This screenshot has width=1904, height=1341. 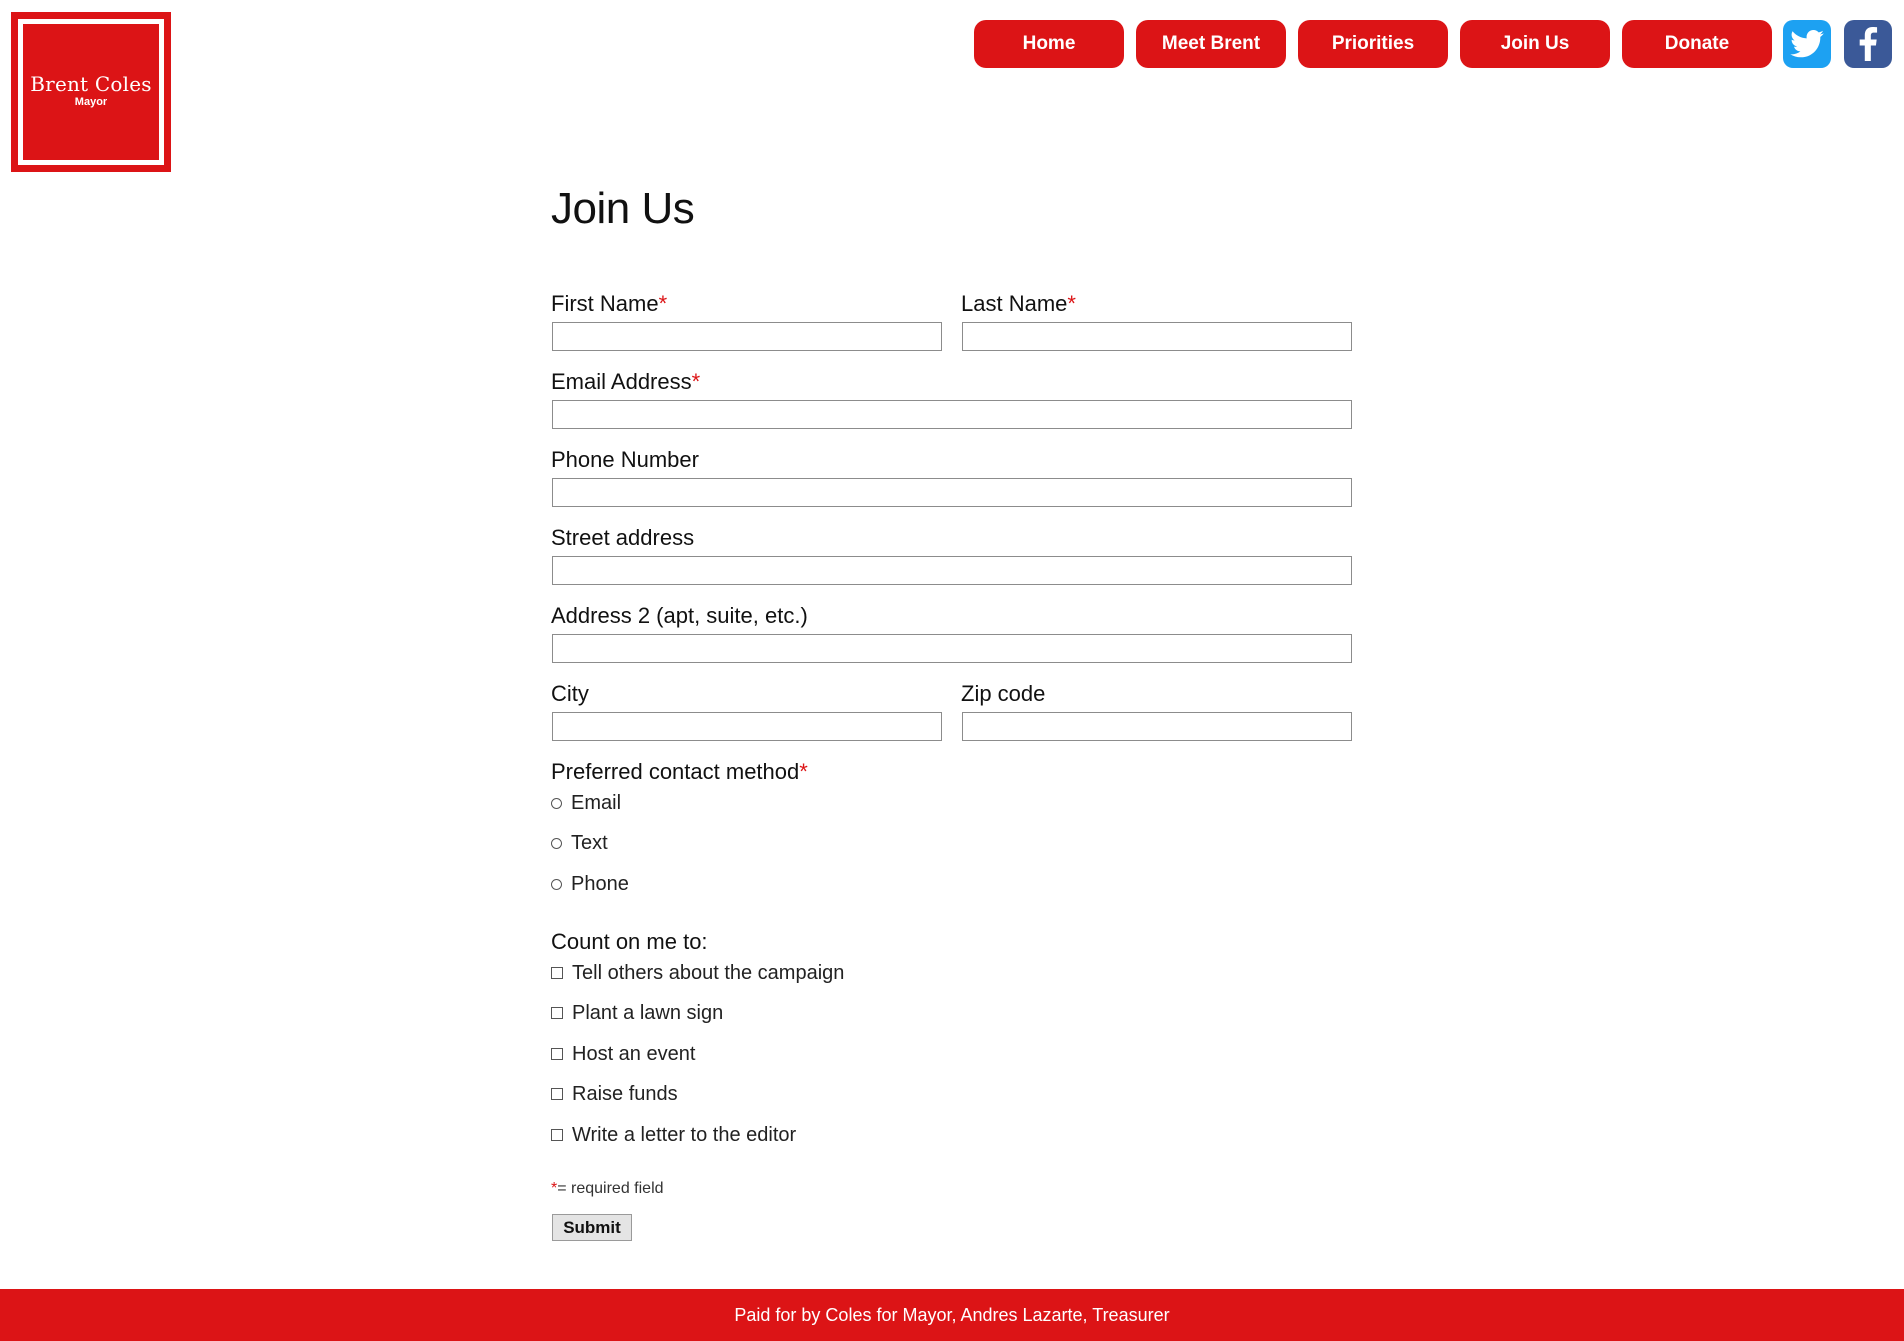 I want to click on city-input, so click(x=747, y=726).